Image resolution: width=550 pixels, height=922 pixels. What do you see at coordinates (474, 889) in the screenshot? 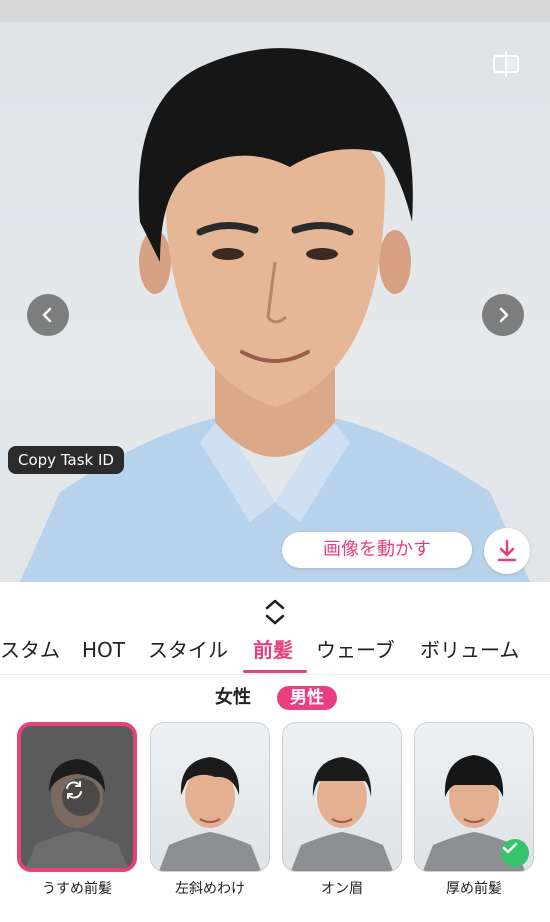
I see `style-label: 厚め前髪` at bounding box center [474, 889].